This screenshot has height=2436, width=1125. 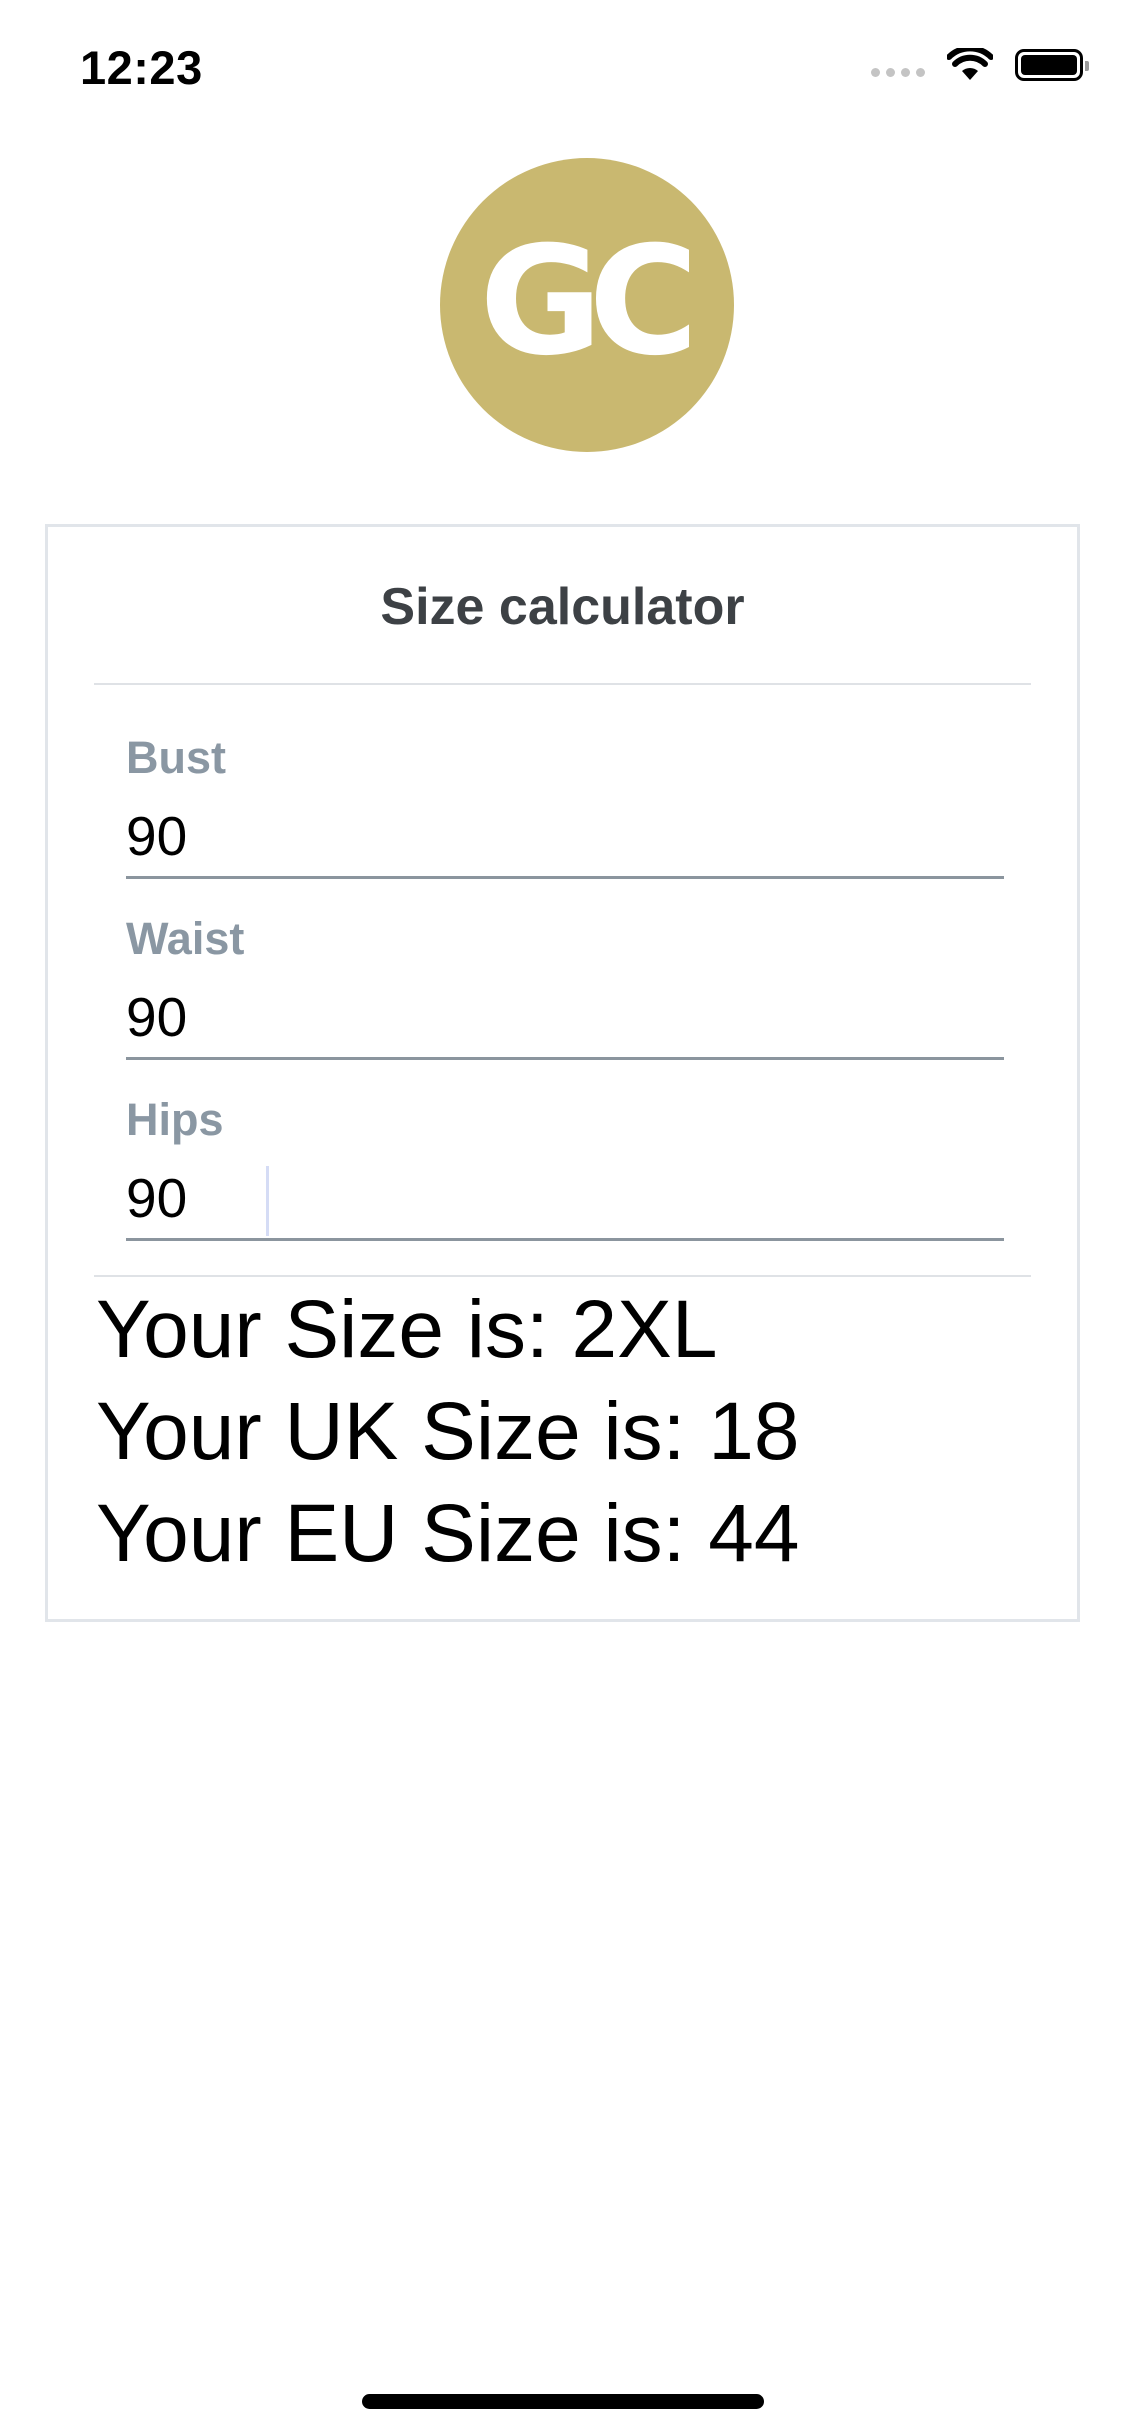 What do you see at coordinates (267, 1201) in the screenshot?
I see `text-caret` at bounding box center [267, 1201].